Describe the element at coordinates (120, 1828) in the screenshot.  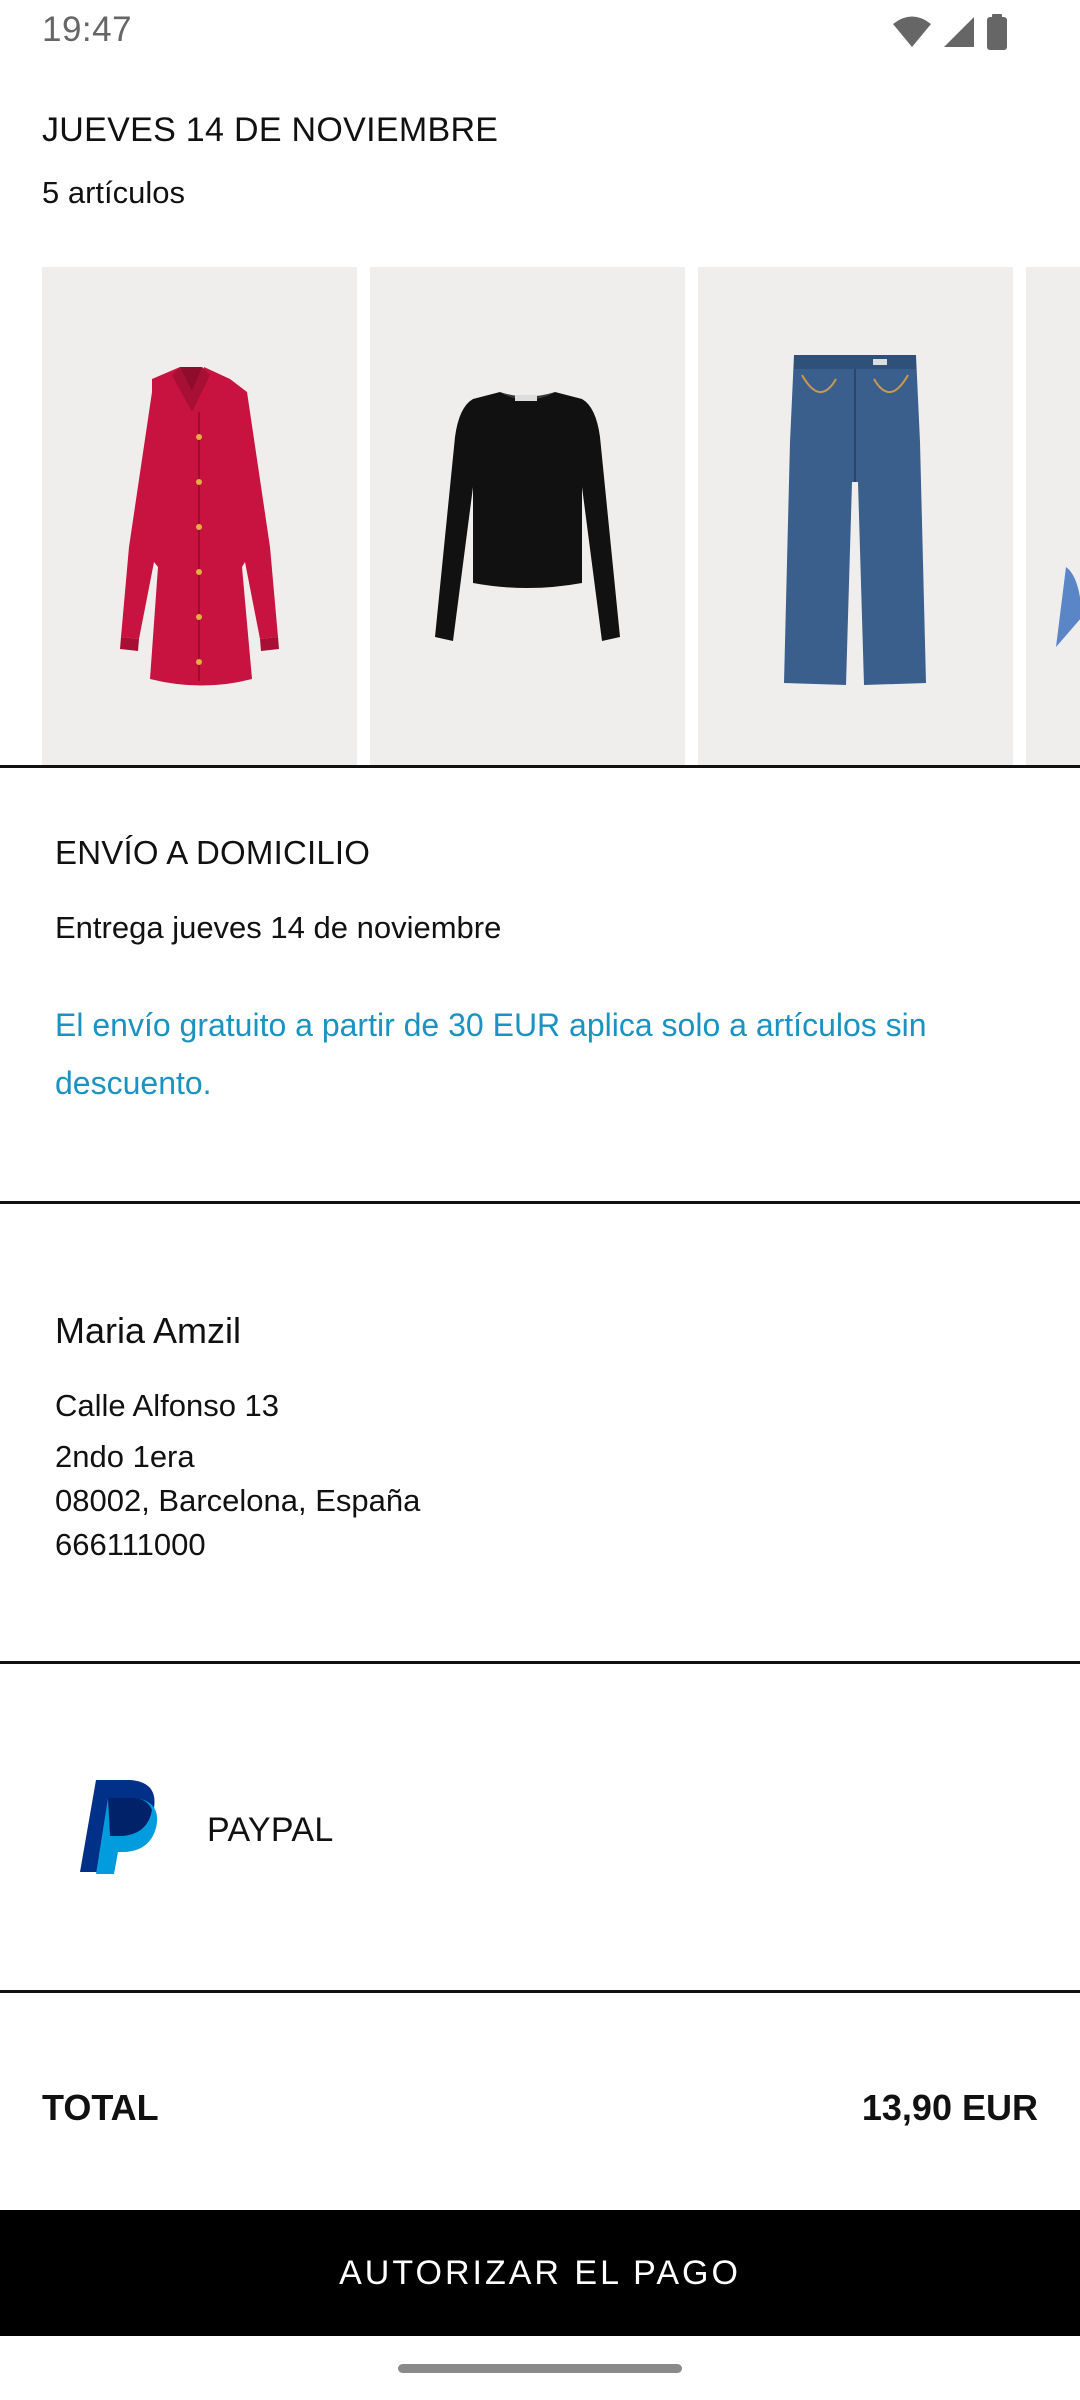
I see `paypal-icon` at that location.